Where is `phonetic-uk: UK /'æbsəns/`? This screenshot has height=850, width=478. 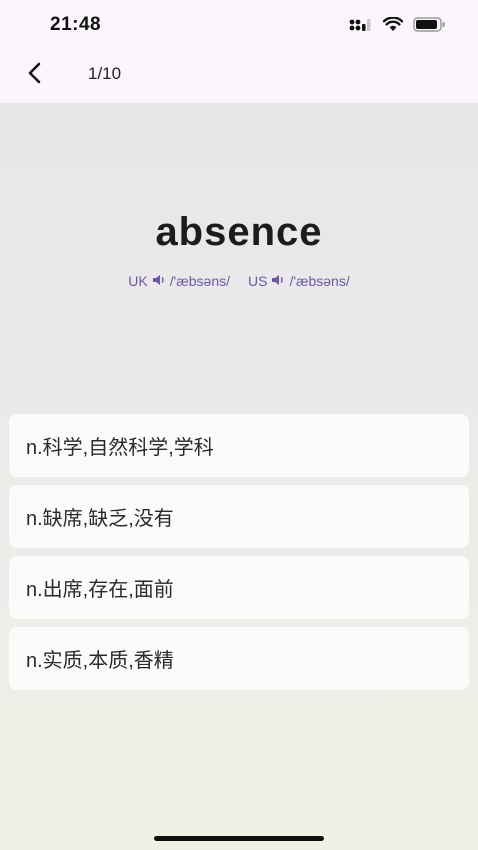 phonetic-uk: UK /'æbsəns/ is located at coordinates (179, 281).